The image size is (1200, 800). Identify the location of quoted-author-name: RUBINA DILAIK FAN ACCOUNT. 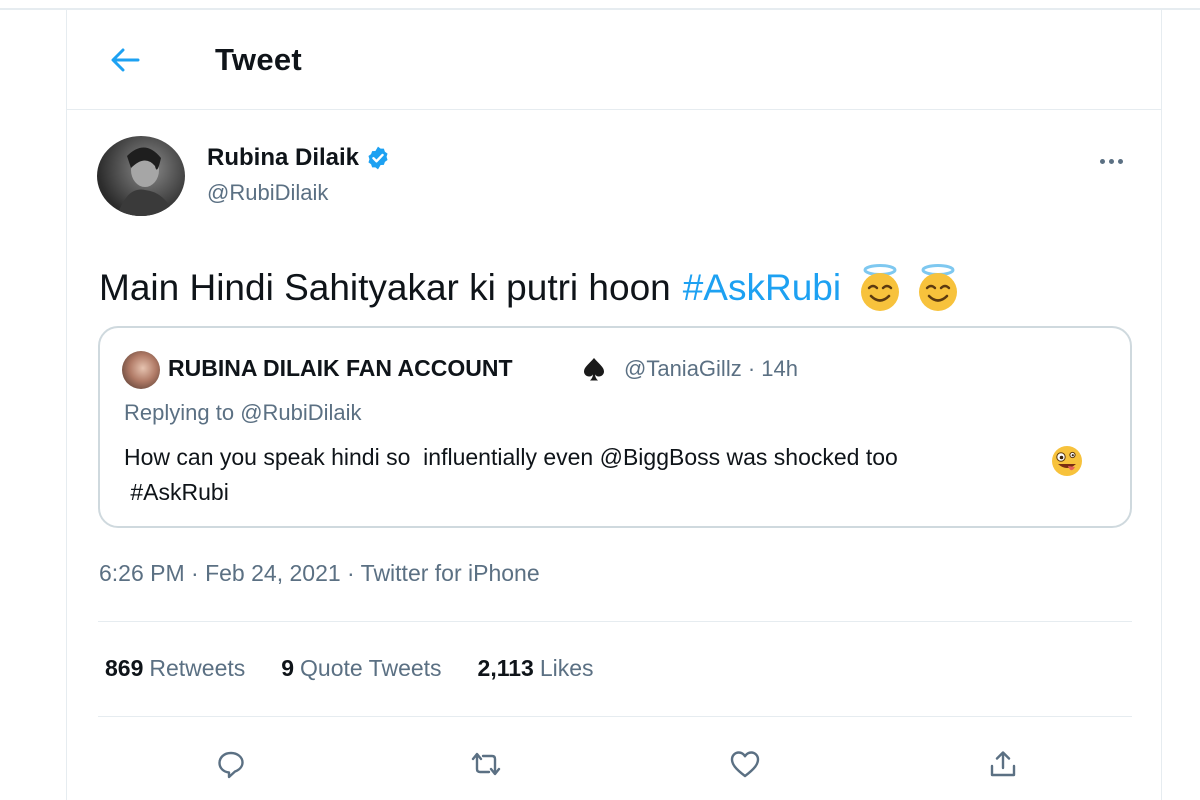
(340, 368).